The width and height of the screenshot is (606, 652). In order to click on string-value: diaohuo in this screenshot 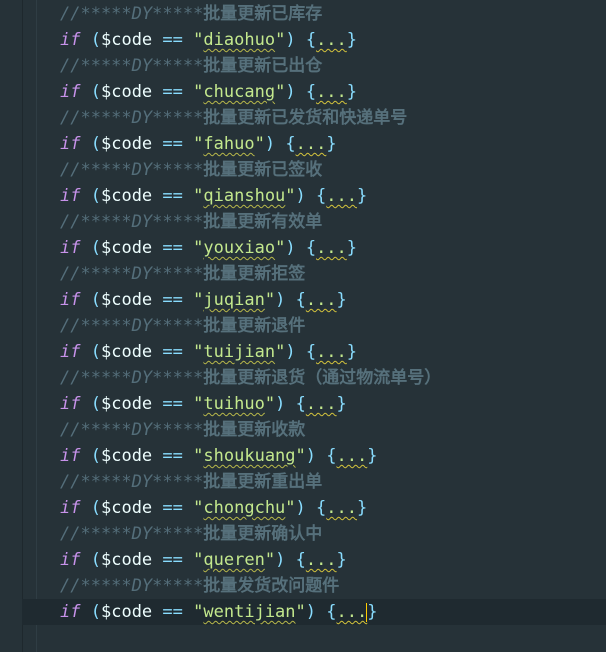, I will do `click(239, 40)`.